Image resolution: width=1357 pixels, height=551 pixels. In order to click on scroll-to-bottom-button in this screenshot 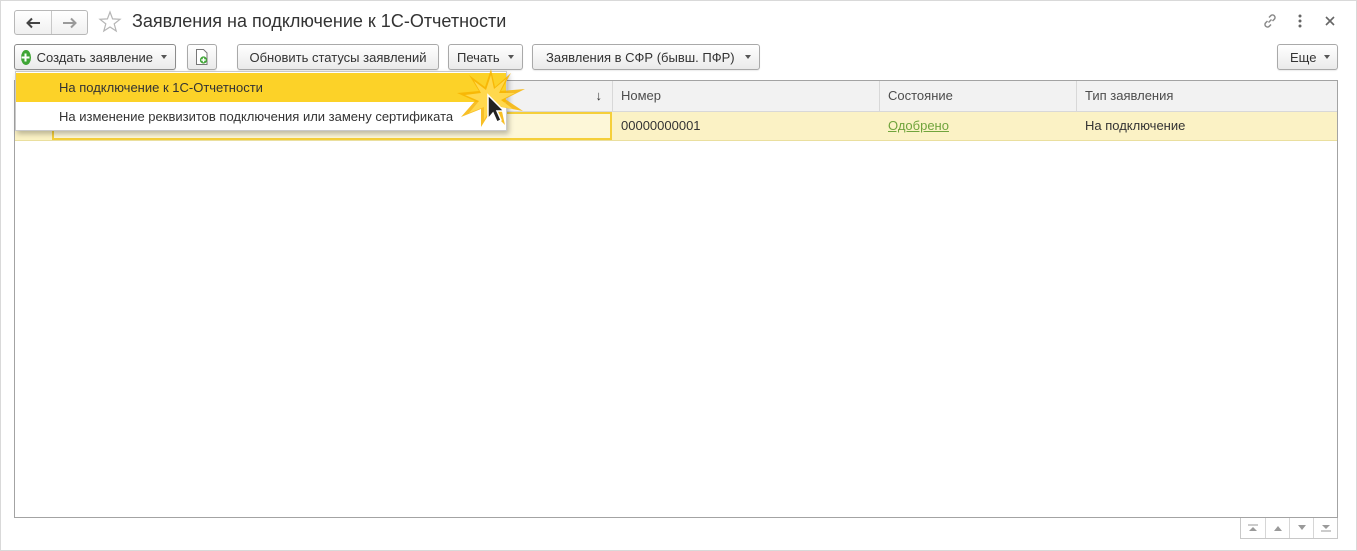, I will do `click(1325, 528)`.